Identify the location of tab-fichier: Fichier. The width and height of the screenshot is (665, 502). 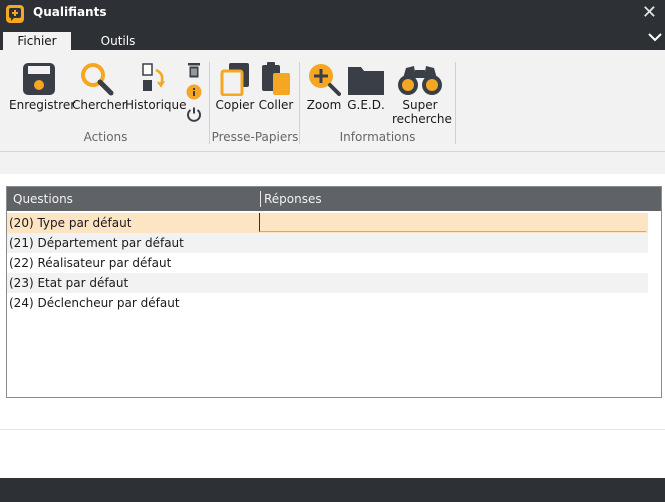
(37, 41).